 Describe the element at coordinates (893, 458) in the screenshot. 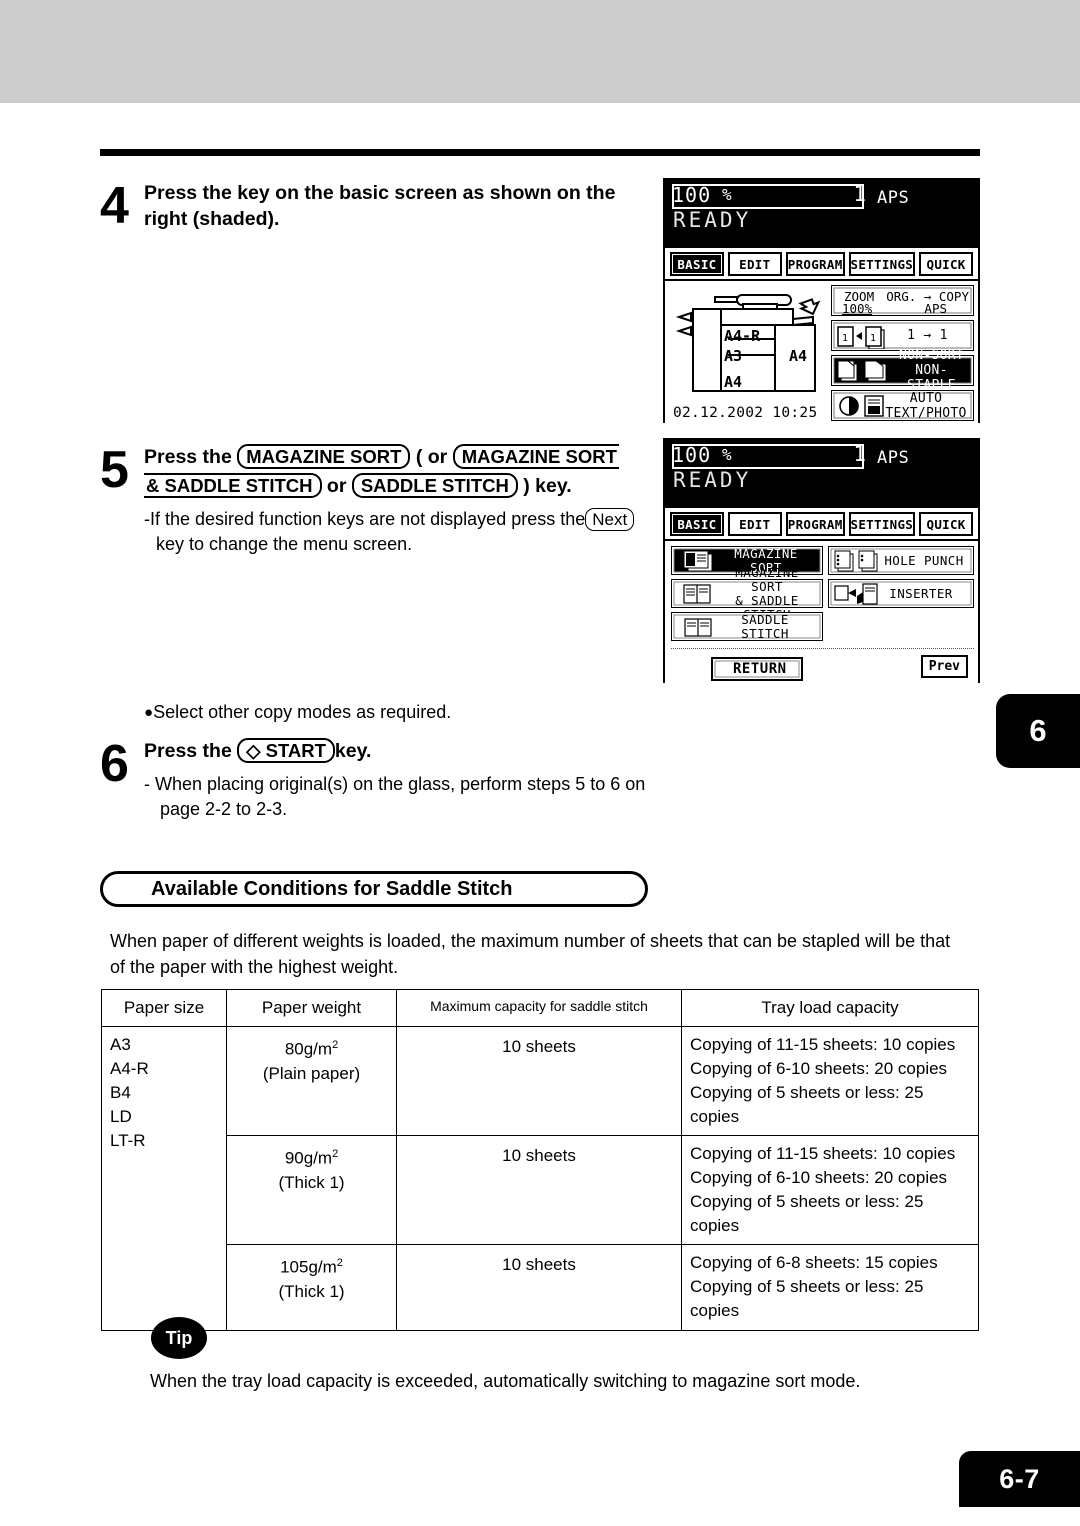

I see `paper-source-label-2: APS` at that location.